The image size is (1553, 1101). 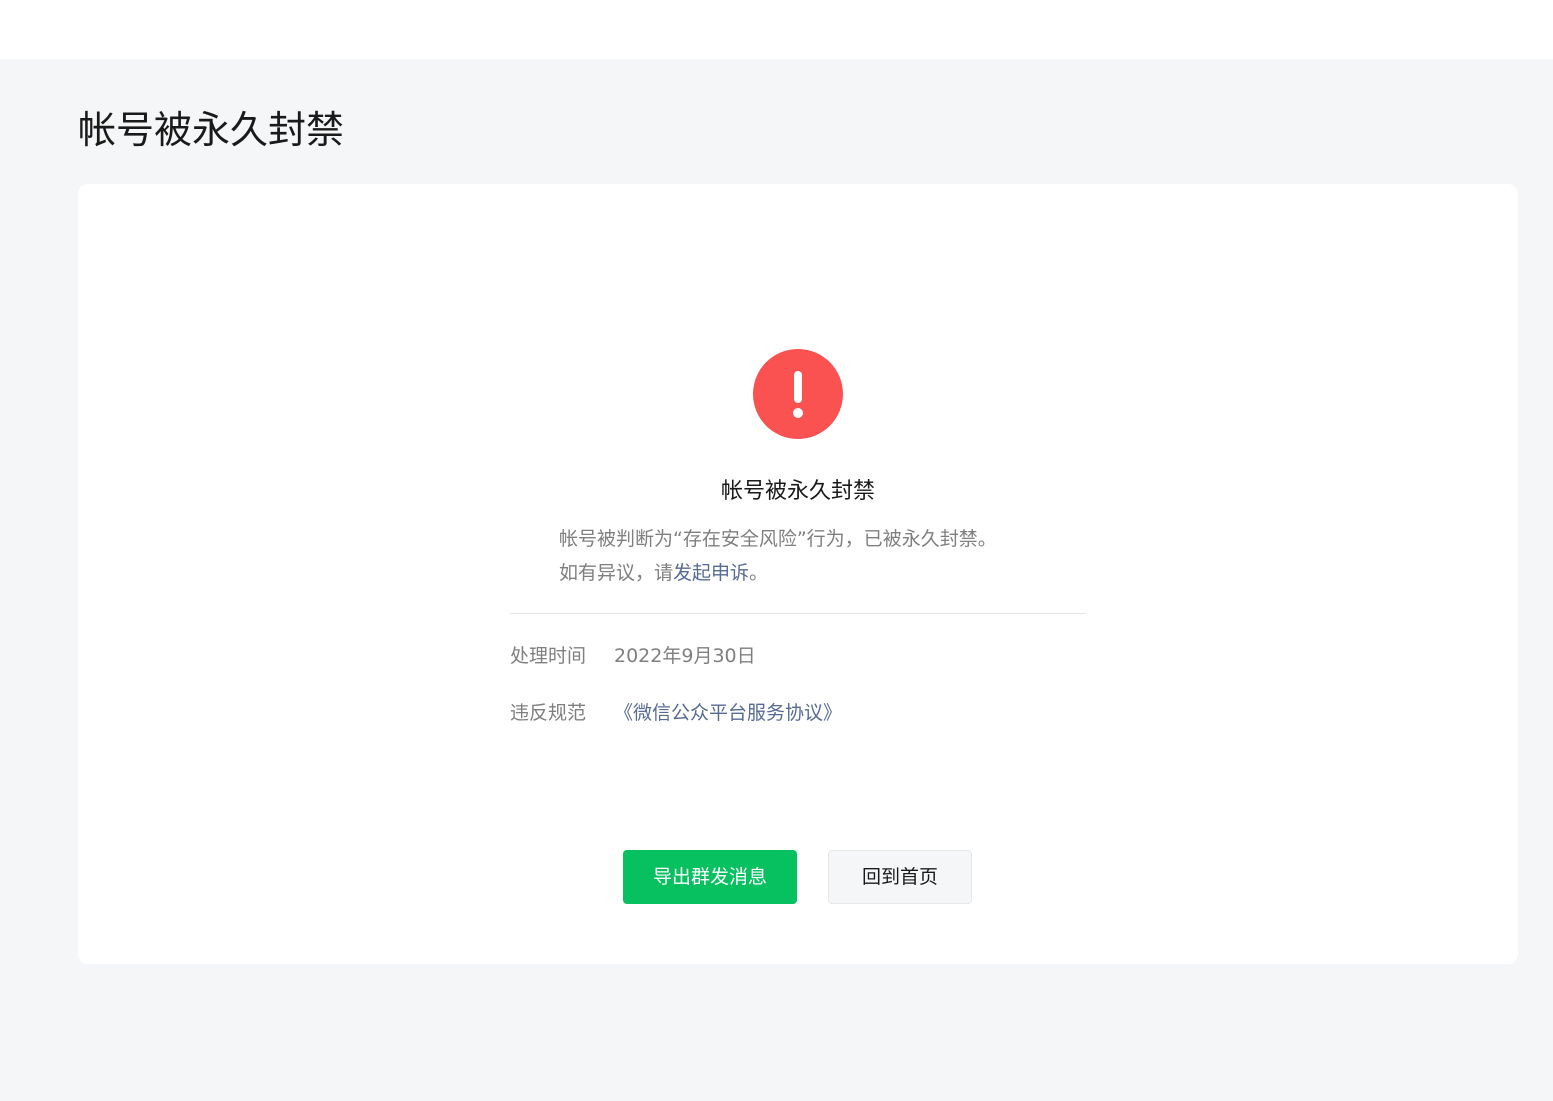 What do you see at coordinates (798, 394) in the screenshot?
I see `warning-icon` at bounding box center [798, 394].